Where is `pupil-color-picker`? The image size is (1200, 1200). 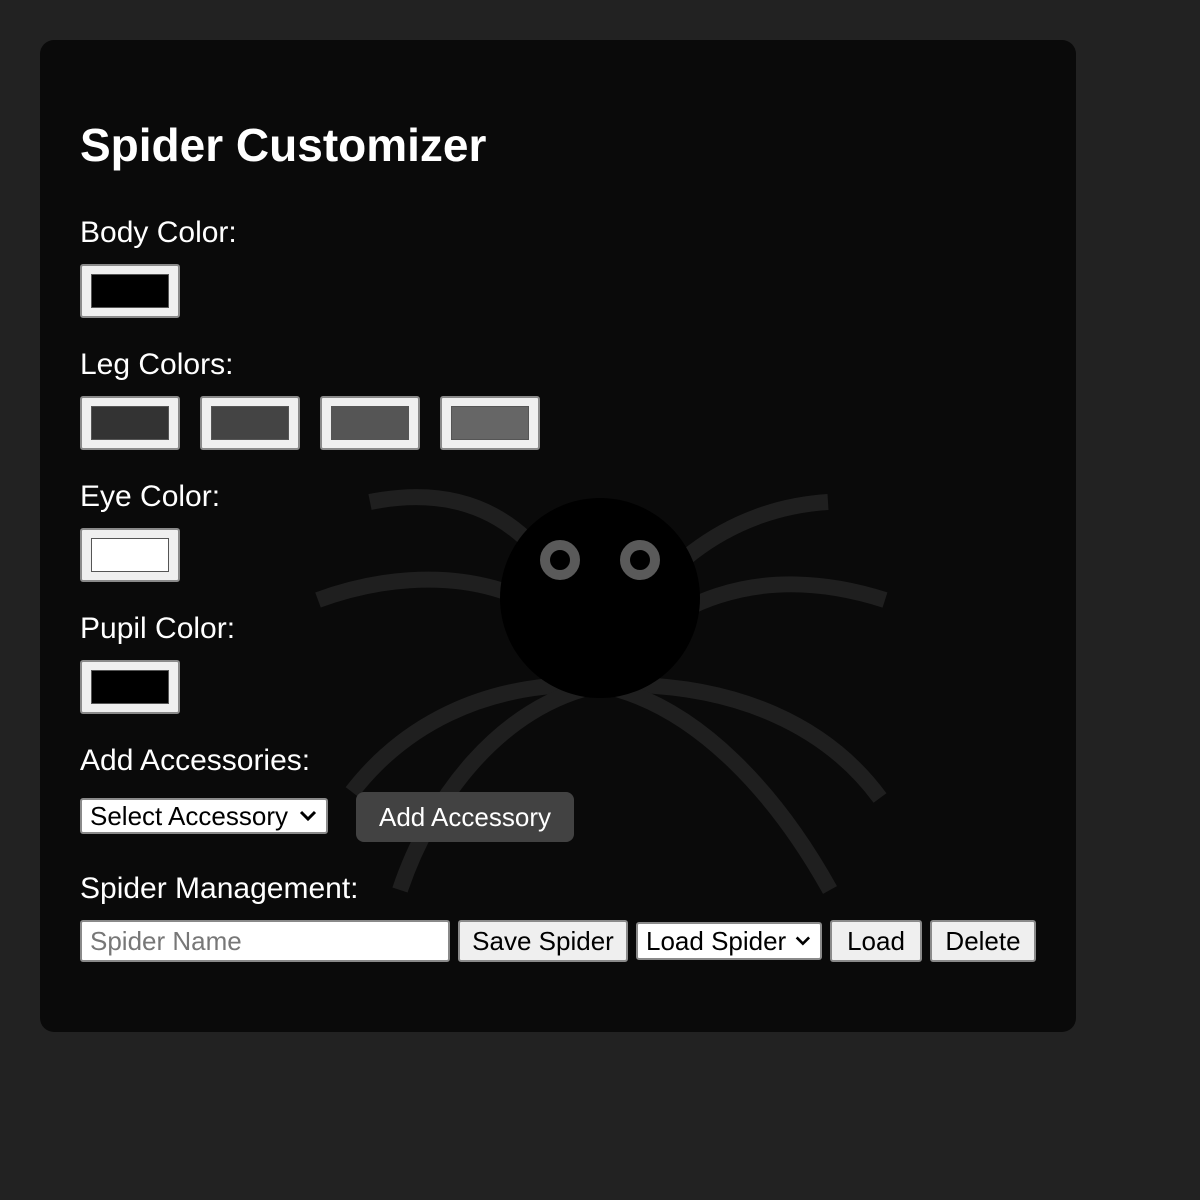 pupil-color-picker is located at coordinates (130, 687).